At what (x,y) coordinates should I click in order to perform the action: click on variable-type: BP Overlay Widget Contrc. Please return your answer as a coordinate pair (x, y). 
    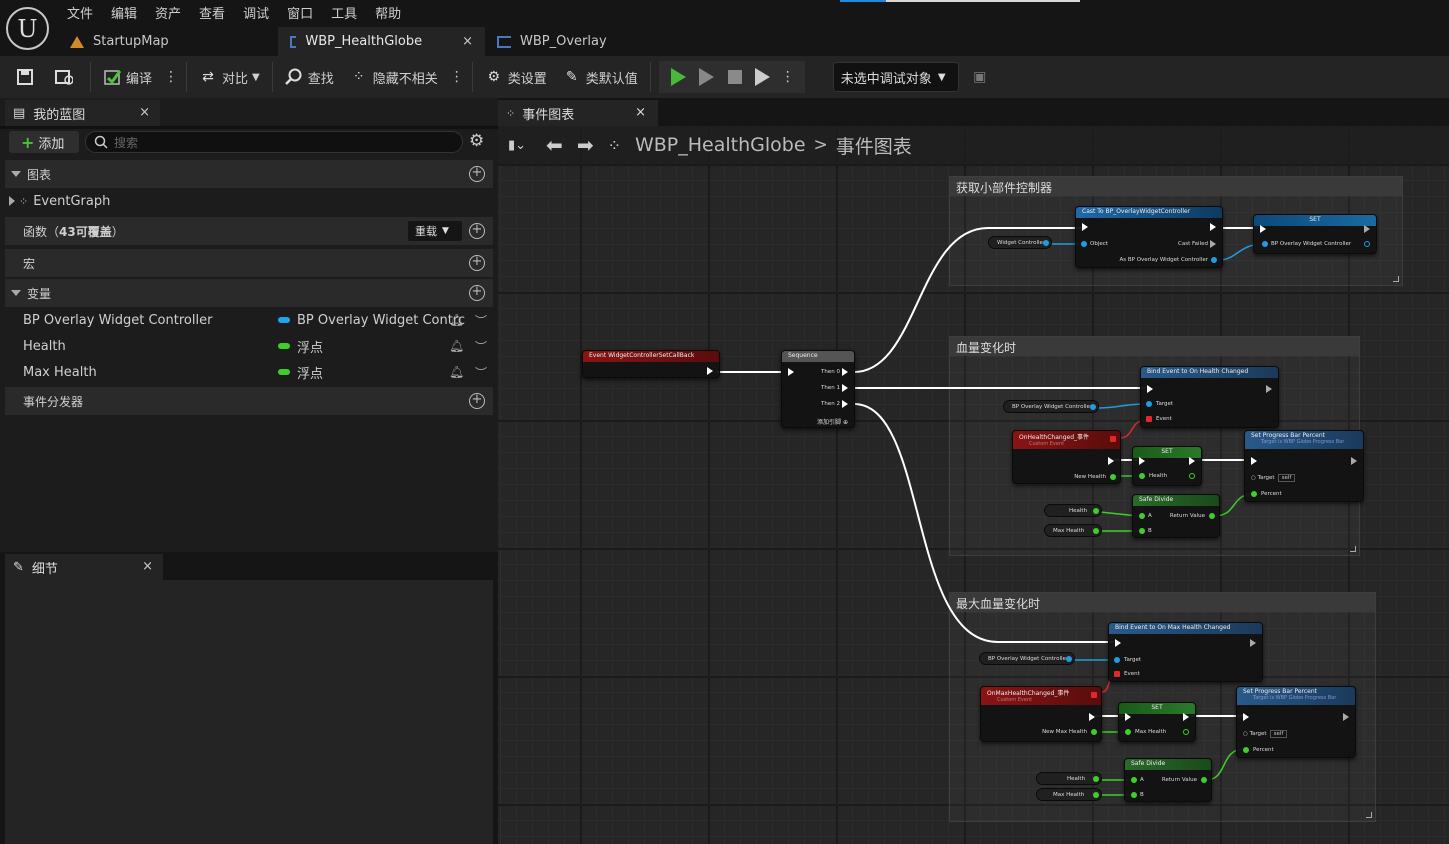
    Looking at the image, I should click on (371, 320).